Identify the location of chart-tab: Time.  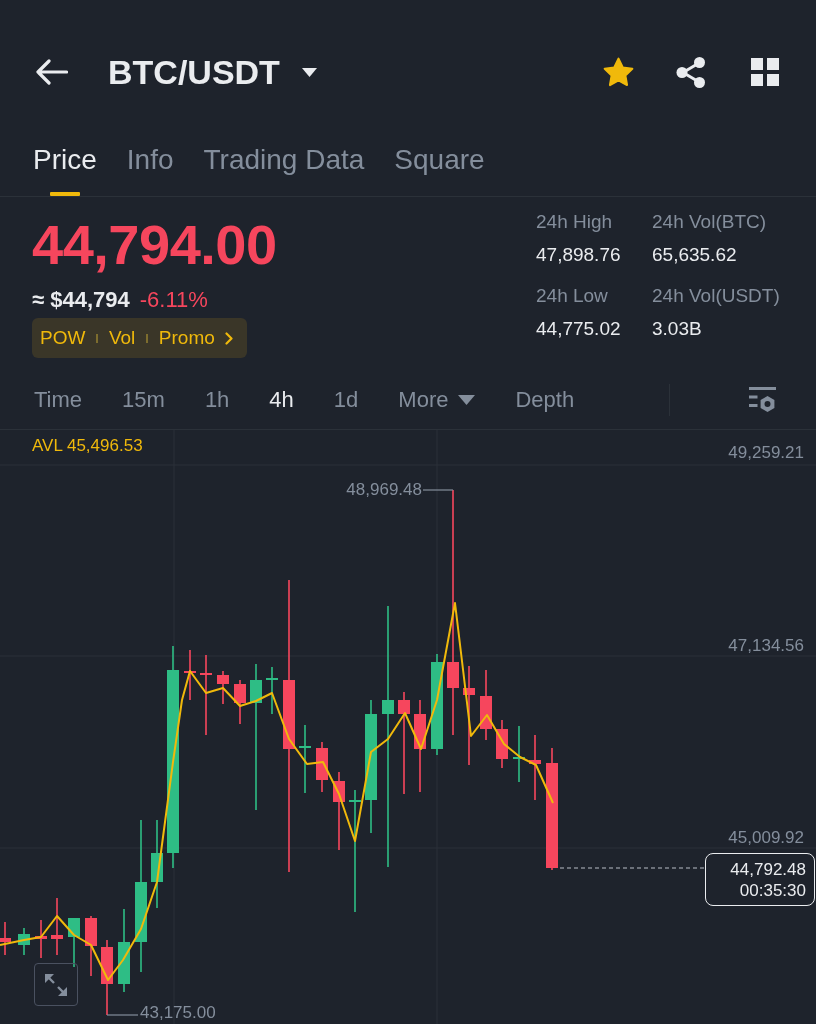
(58, 399).